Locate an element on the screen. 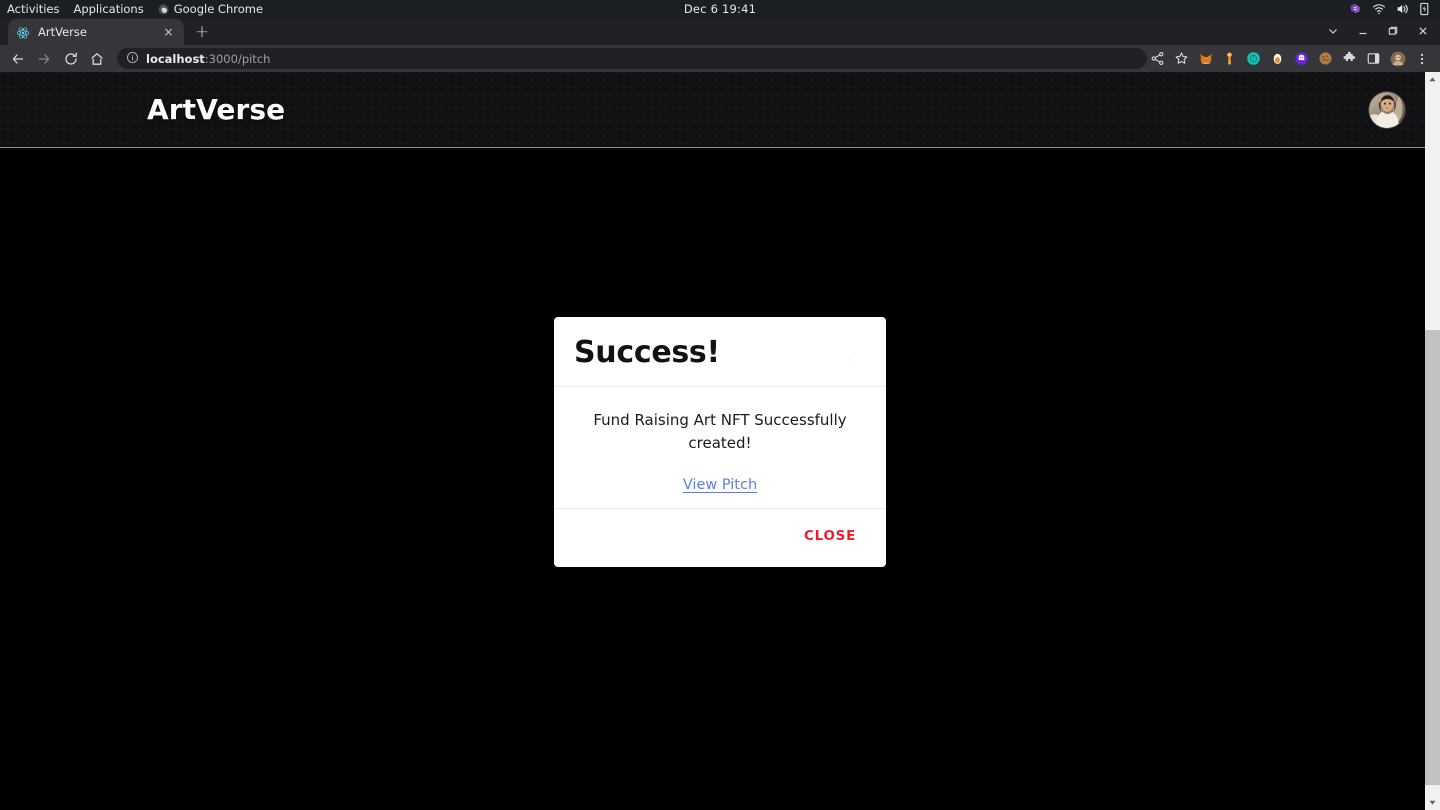 The width and height of the screenshot is (1440, 810). page-scrollbar is located at coordinates (1432, 441).